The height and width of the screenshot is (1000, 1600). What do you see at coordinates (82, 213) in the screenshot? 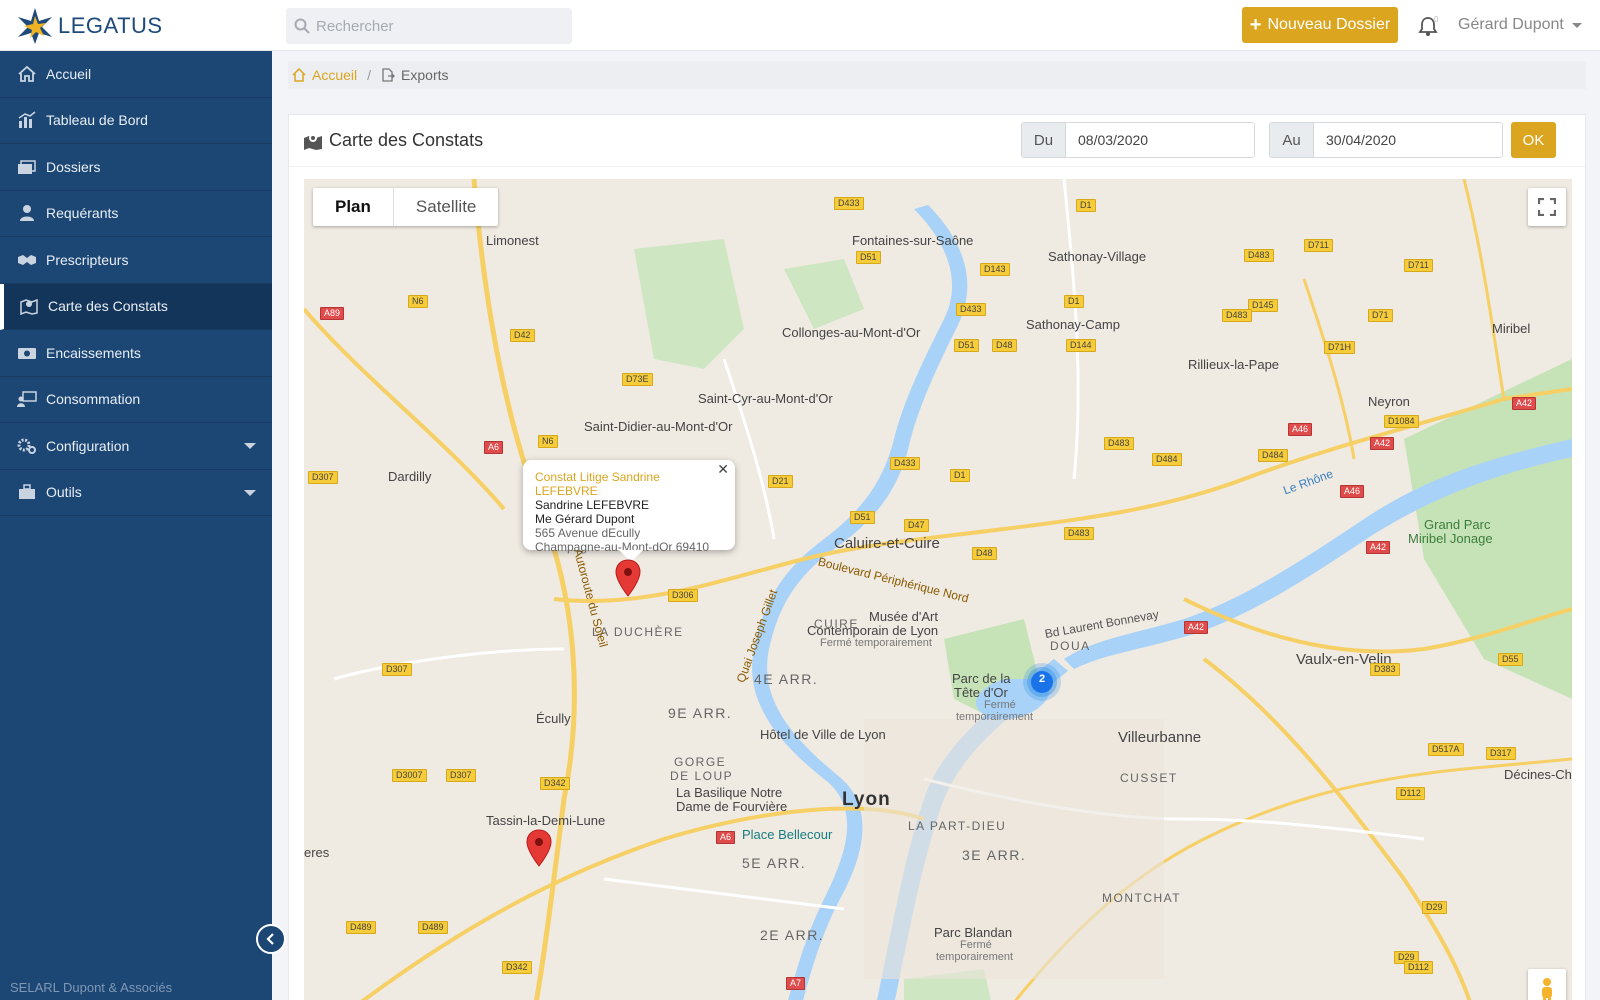
I see `sidebar-item-label: Requérants` at bounding box center [82, 213].